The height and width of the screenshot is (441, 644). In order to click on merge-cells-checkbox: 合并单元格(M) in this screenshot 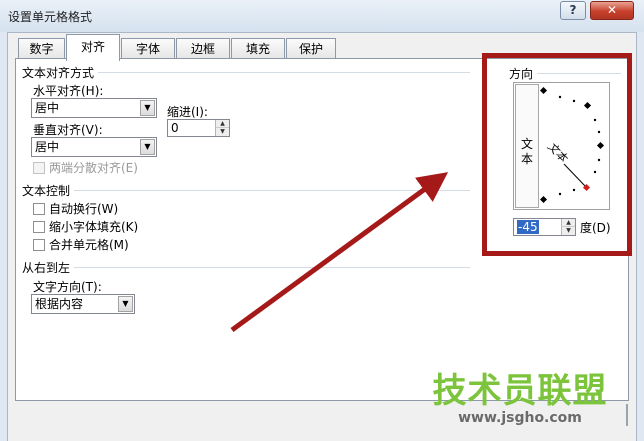, I will do `click(81, 245)`.